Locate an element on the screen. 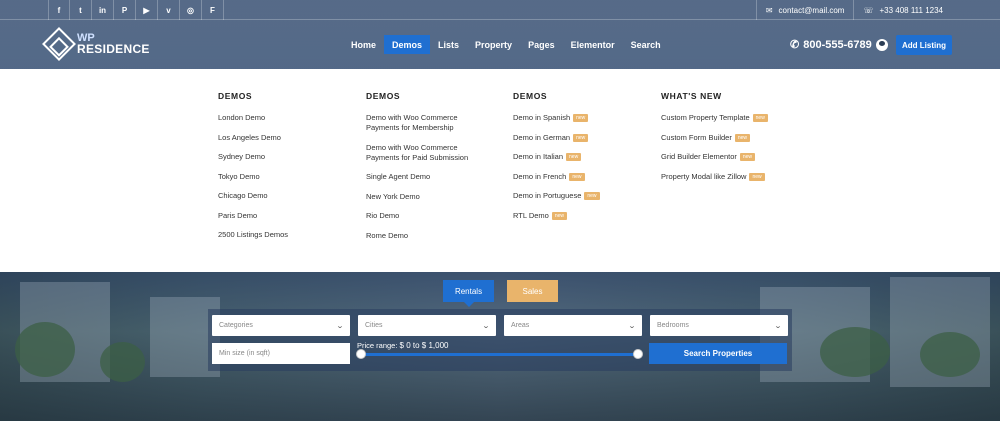  column-title: WHAT'S NEW is located at coordinates (691, 96).